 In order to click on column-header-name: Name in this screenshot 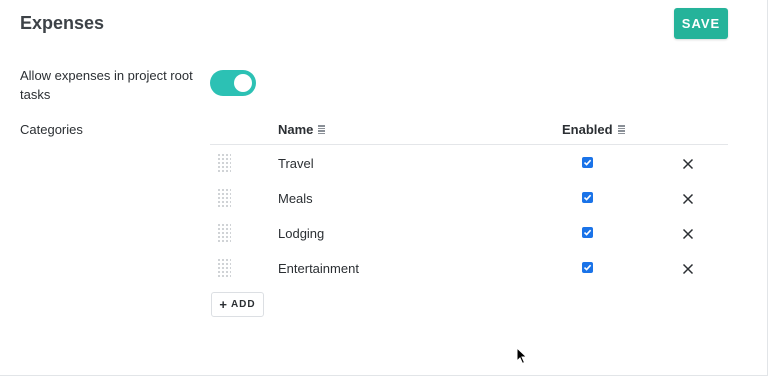, I will do `click(302, 129)`.